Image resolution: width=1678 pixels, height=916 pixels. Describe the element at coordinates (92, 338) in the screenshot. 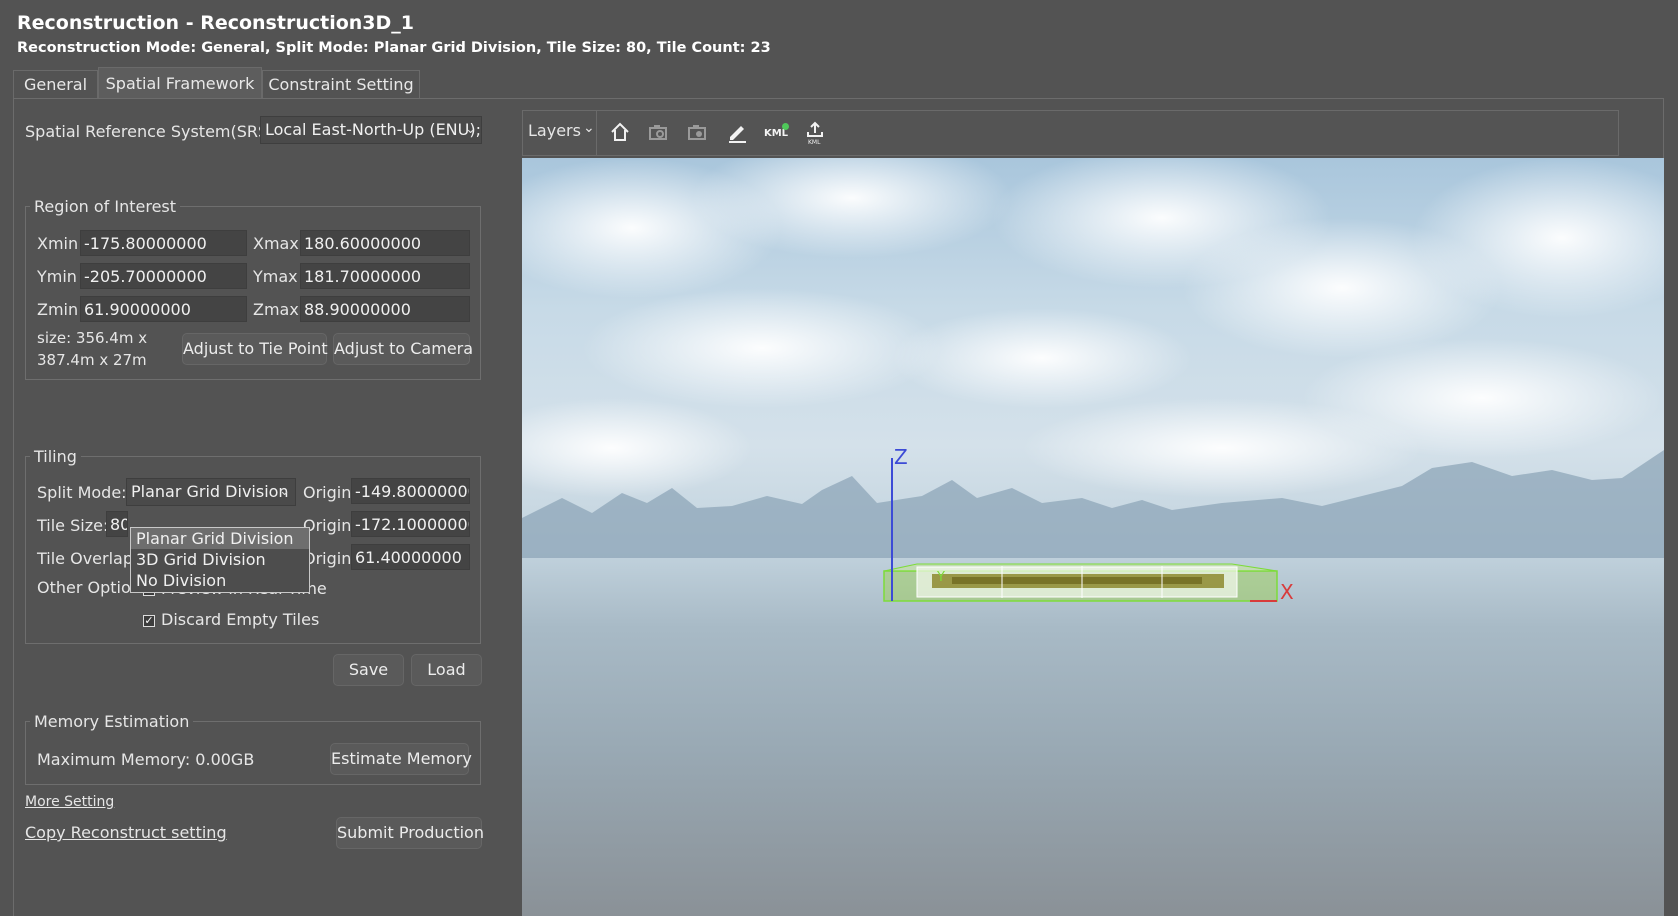

I see `roi-size-line1: size: 356.4m x` at that location.